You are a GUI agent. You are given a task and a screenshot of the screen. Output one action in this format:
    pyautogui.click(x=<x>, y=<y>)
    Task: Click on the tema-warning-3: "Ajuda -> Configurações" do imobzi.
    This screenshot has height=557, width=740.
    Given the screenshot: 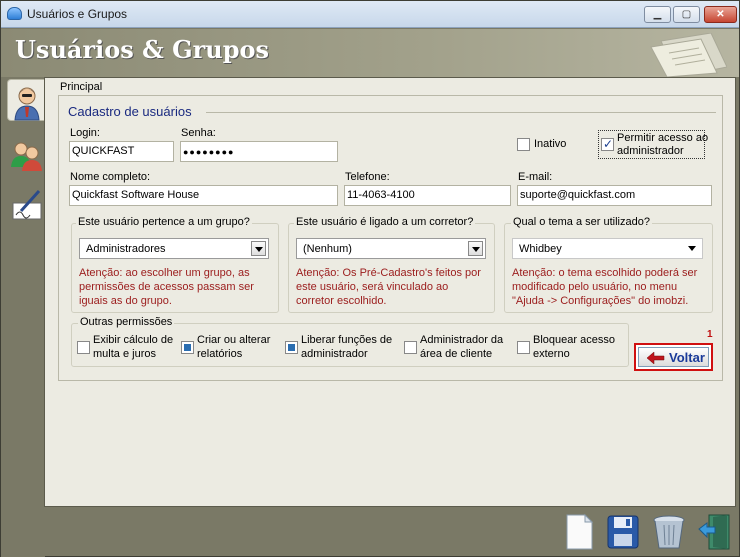 What is the action you would take?
    pyautogui.click(x=600, y=301)
    